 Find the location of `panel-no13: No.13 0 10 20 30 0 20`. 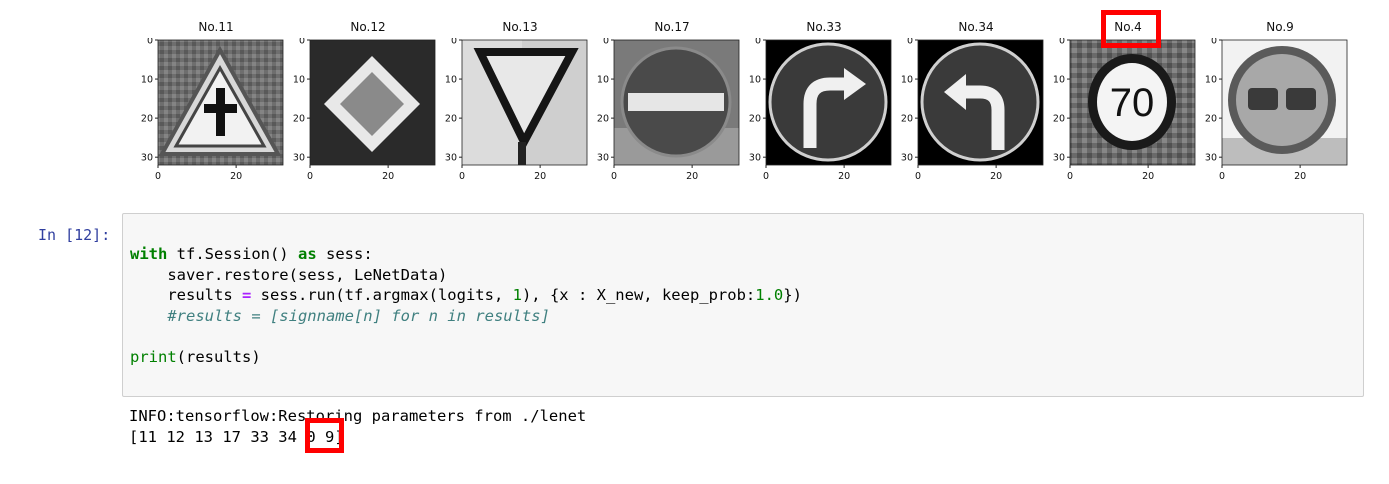

panel-no13: No.13 0 10 20 30 0 20 is located at coordinates (520, 95).